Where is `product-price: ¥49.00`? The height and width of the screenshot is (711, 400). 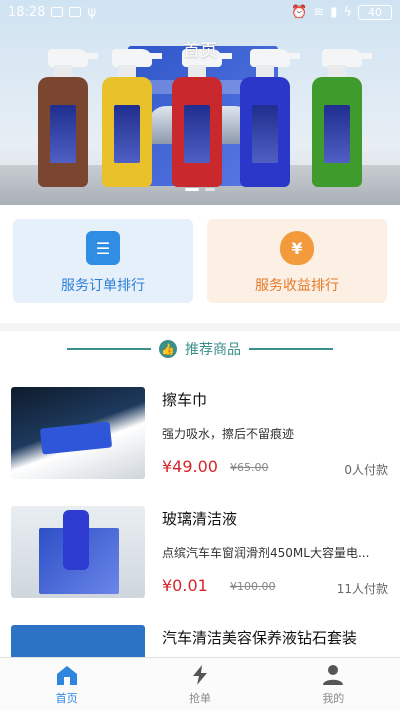 product-price: ¥49.00 is located at coordinates (190, 466).